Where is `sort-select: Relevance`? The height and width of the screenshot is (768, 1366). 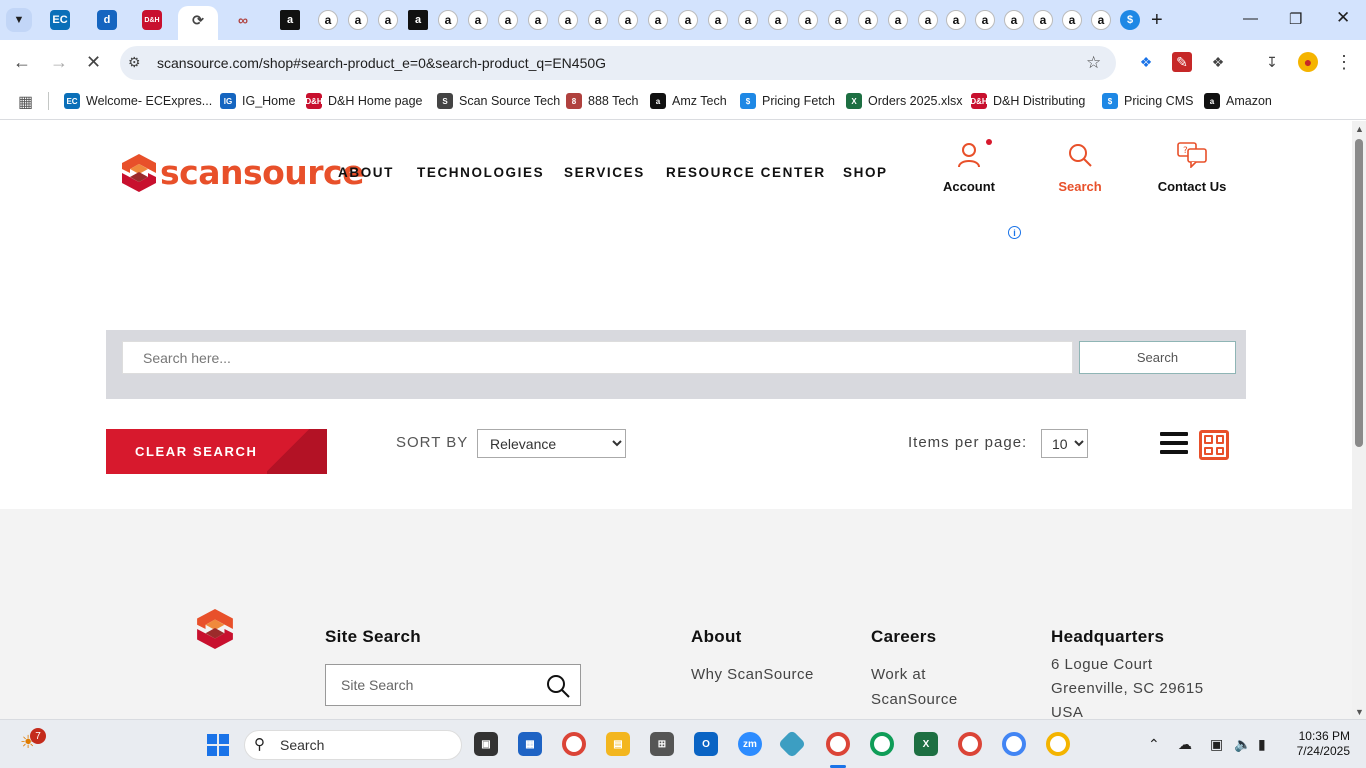
sort-select: Relevance is located at coordinates (551, 443).